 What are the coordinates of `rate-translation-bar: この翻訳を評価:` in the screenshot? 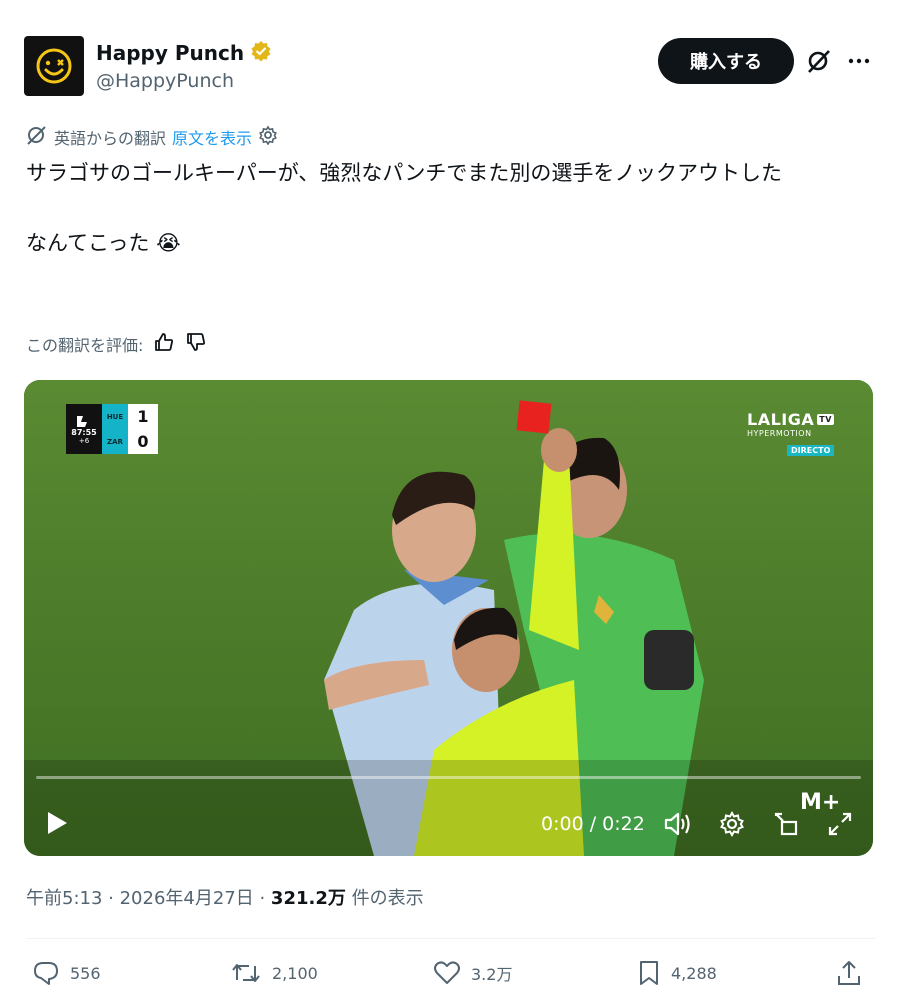 It's located at (116, 344).